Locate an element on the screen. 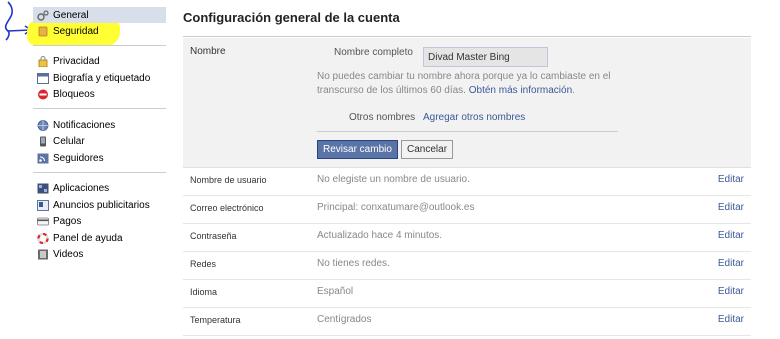 Image resolution: width=780 pixels, height=339 pixels. sidebar-item-timeline: Biografía y etiquetado is located at coordinates (99, 78).